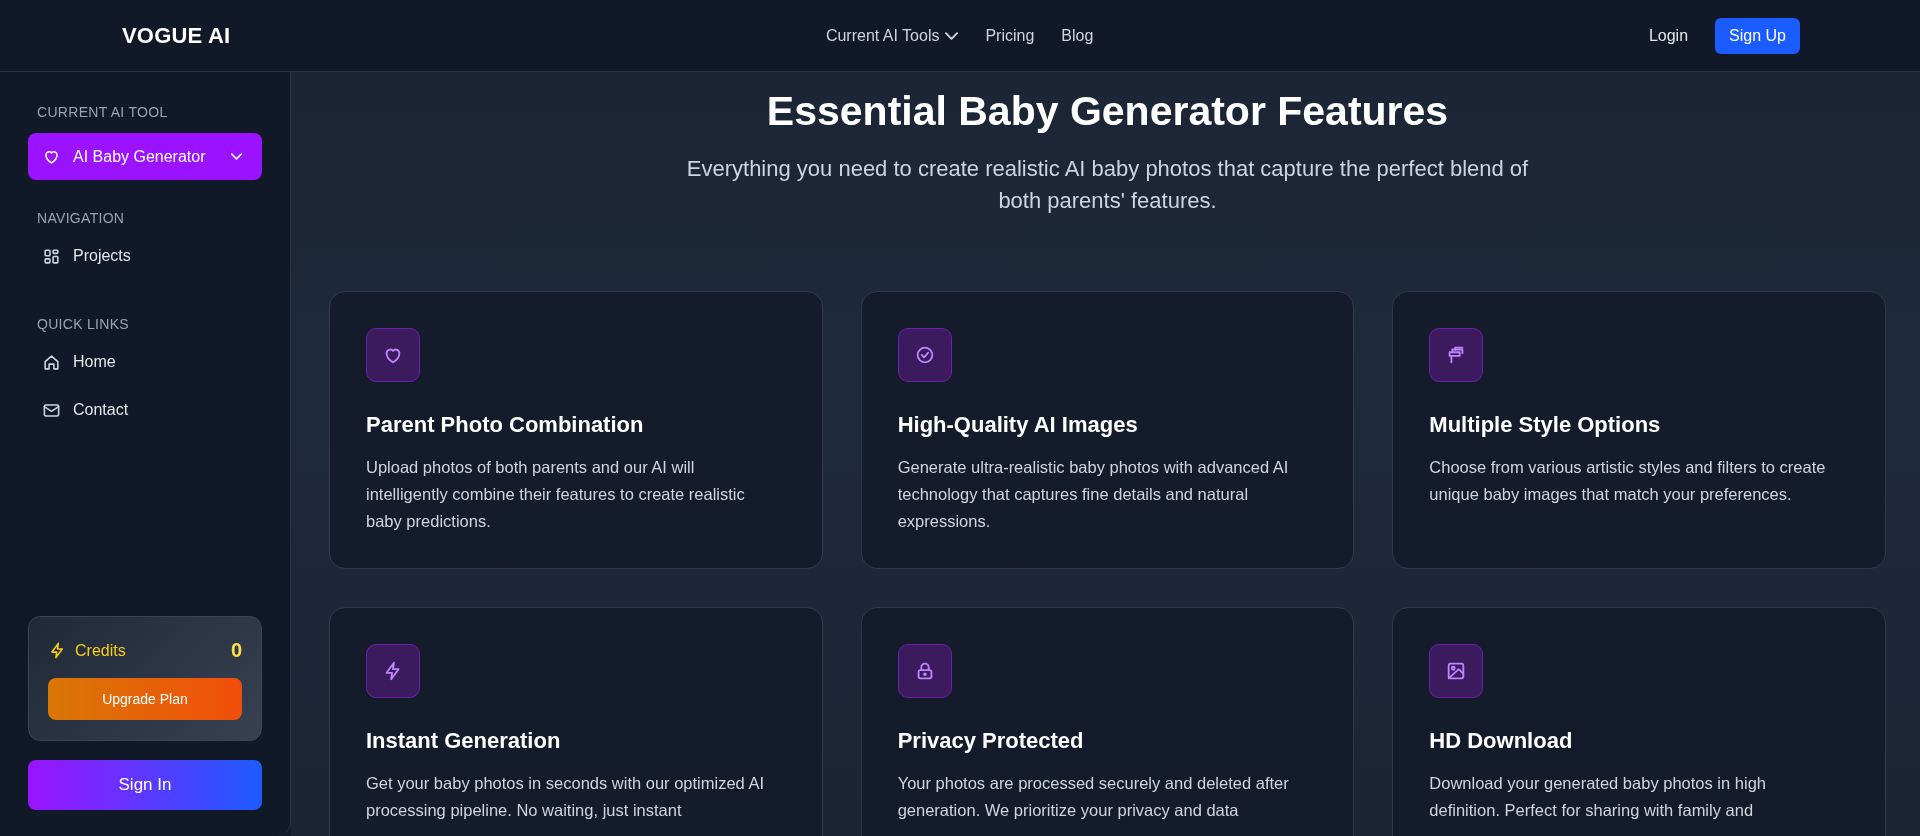 The image size is (1920, 836). Describe the element at coordinates (1456, 671) in the screenshot. I see `image-icon` at that location.